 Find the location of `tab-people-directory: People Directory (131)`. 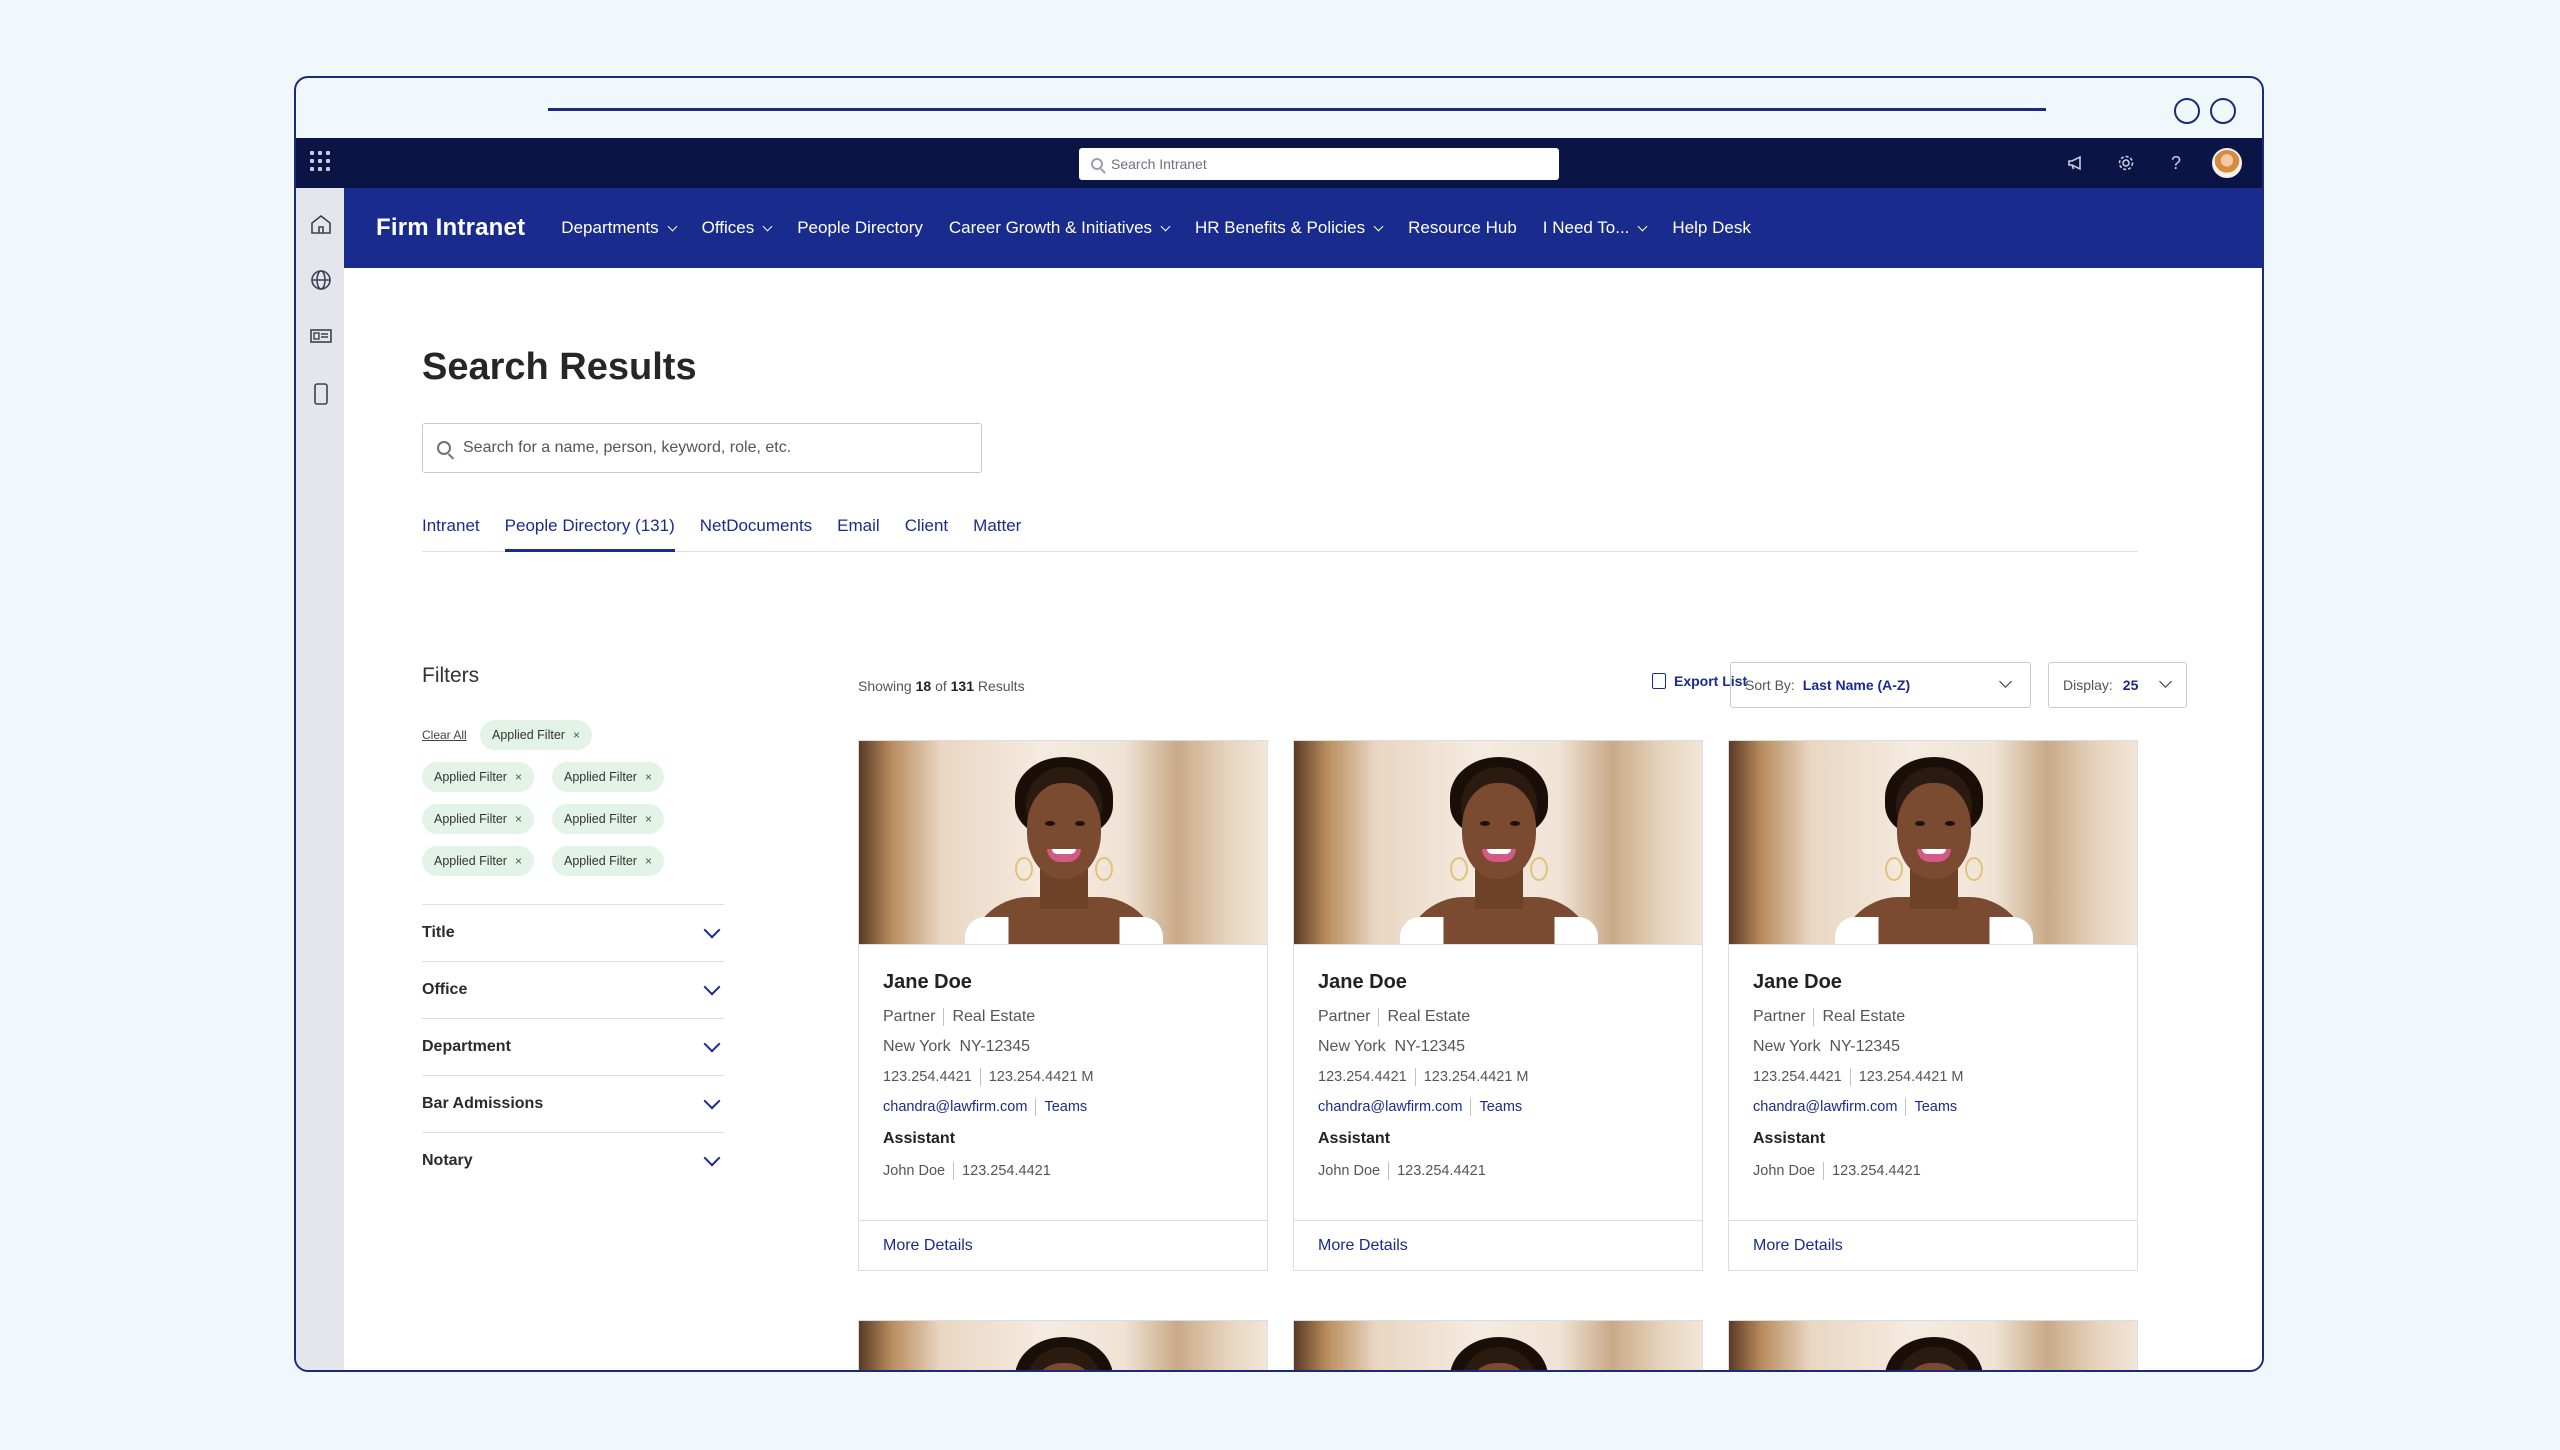

tab-people-directory: People Directory (131) is located at coordinates (589, 530).